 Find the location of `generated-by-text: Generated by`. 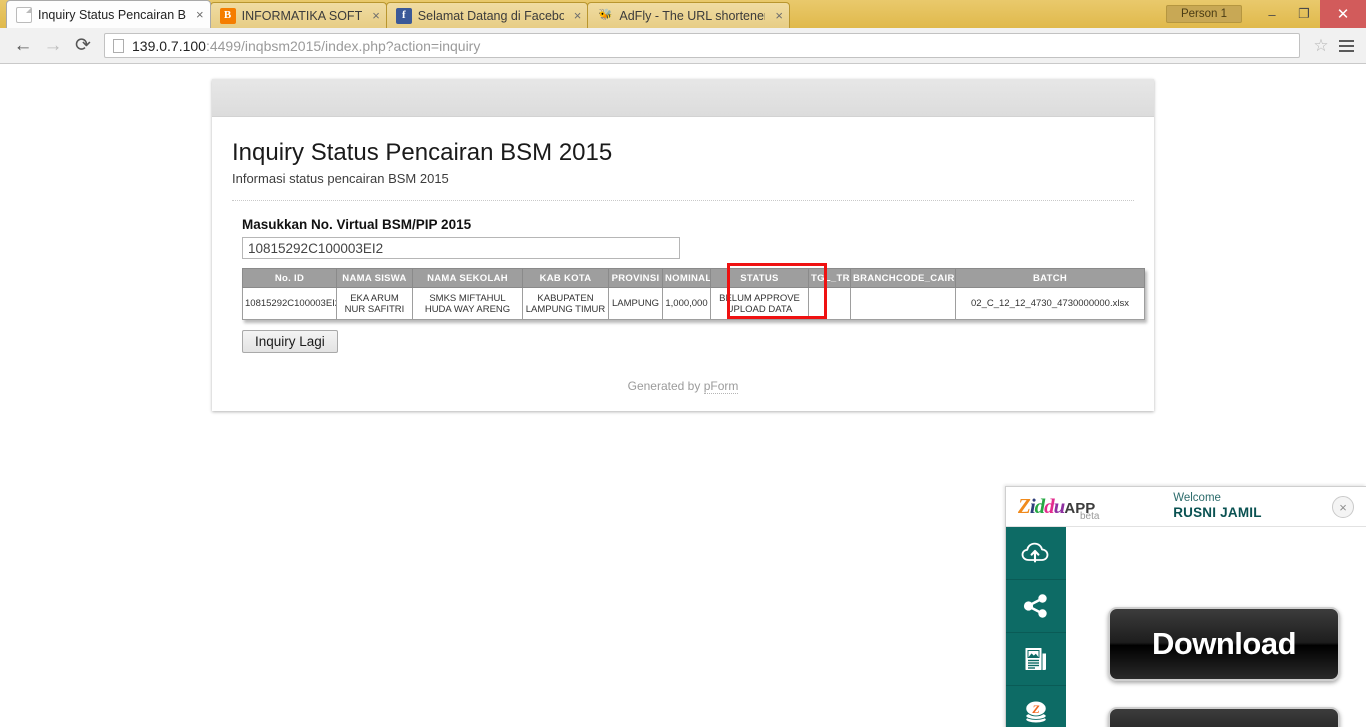

generated-by-text: Generated by is located at coordinates (665, 386).